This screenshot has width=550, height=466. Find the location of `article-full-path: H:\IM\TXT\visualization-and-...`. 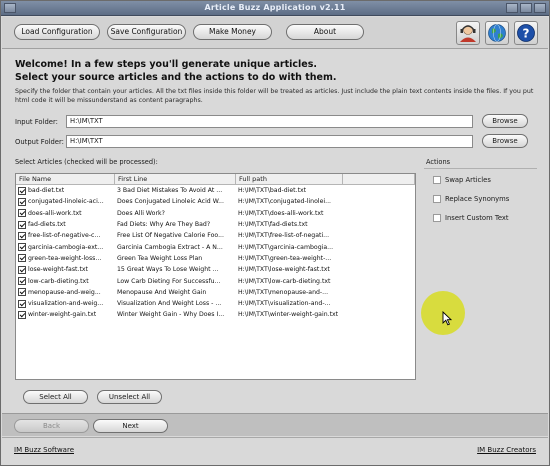

article-full-path: H:\IM\TXT\visualization-and-... is located at coordinates (284, 304).